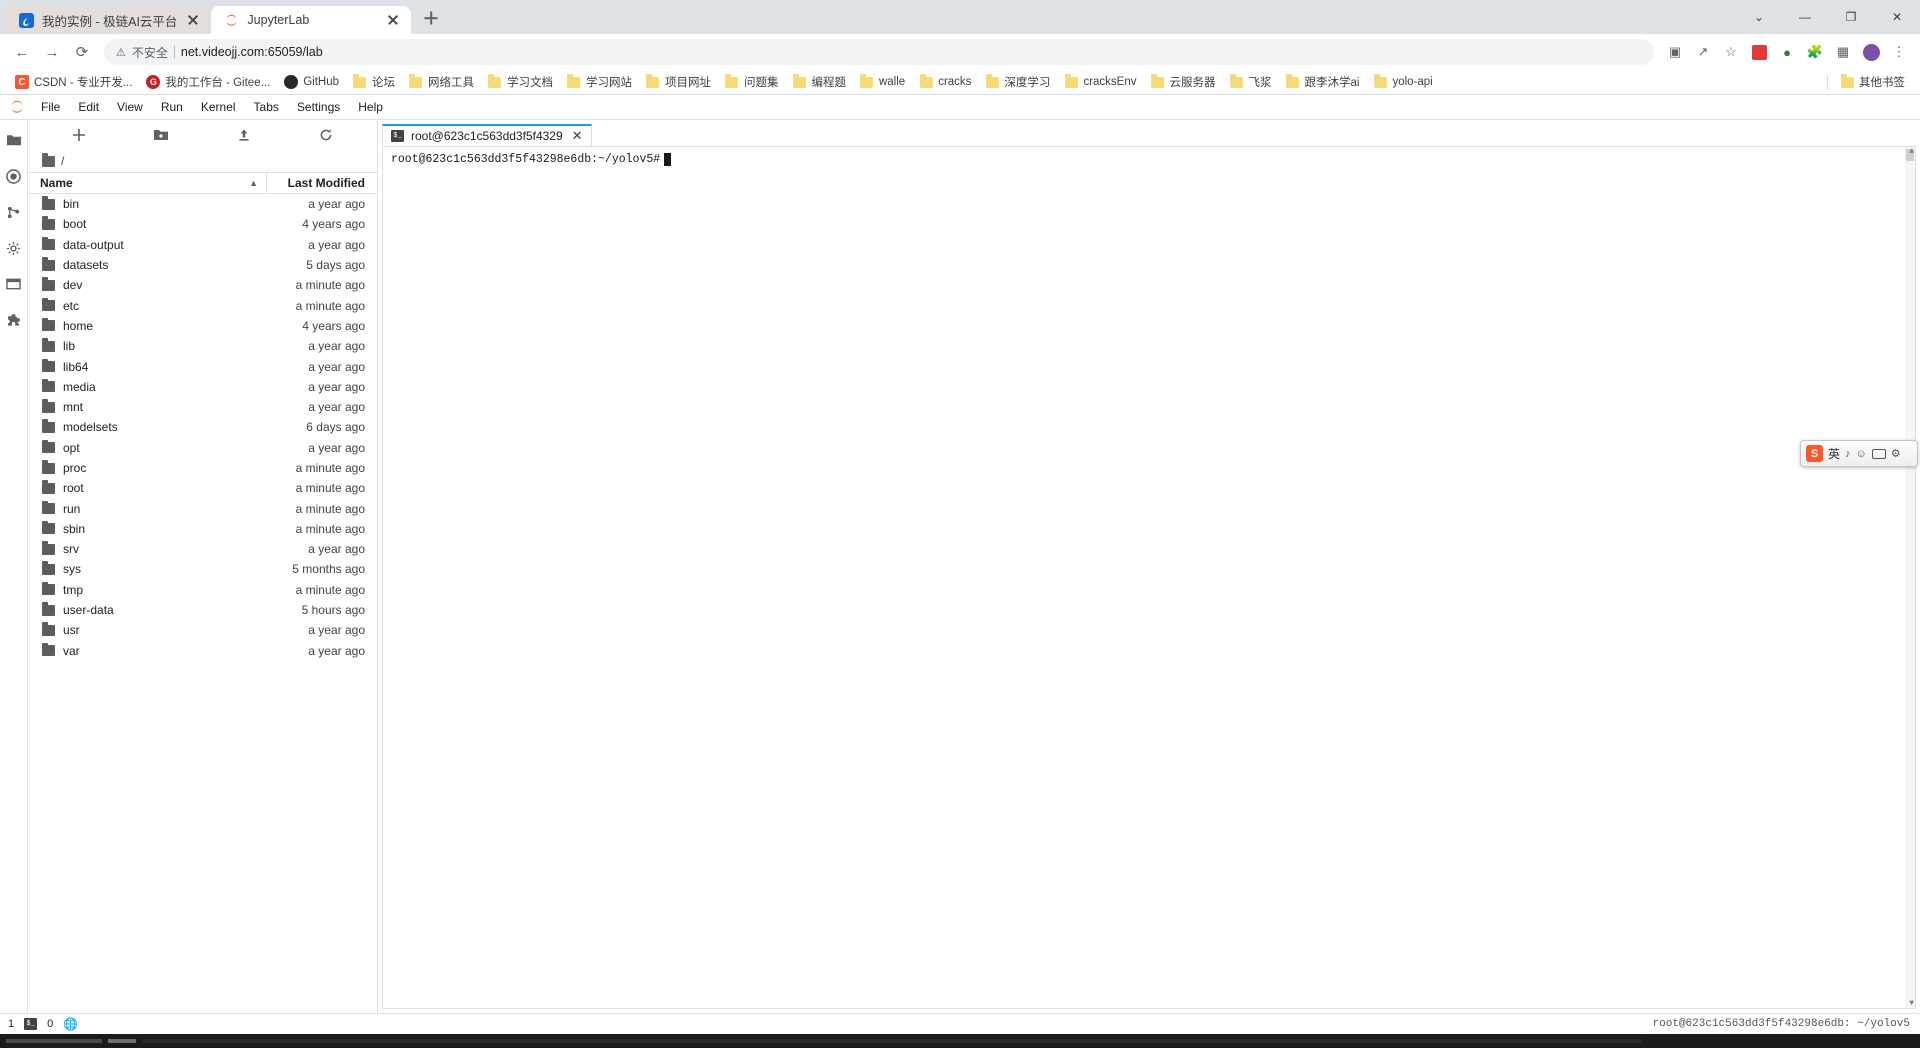 The height and width of the screenshot is (1048, 1920). Describe the element at coordinates (202, 161) in the screenshot. I see `breadcrumb: /` at that location.